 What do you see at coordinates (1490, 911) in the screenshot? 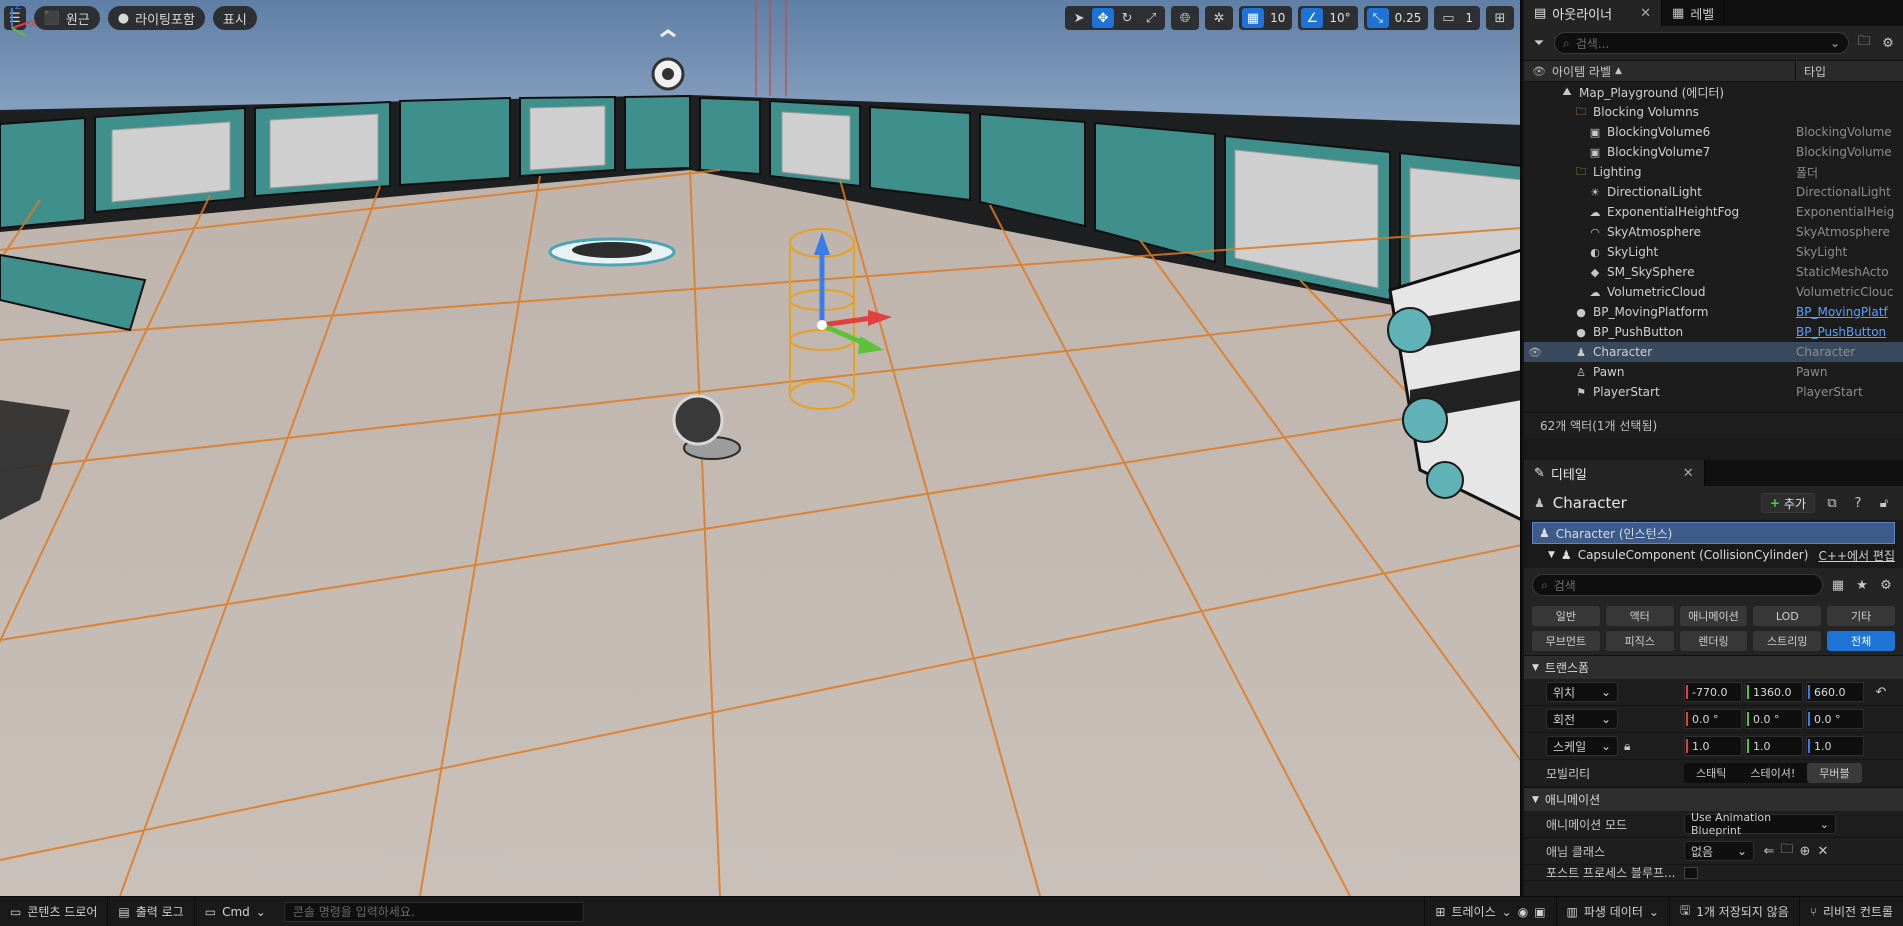
I see `trace-button: ⊞ 트레이스 ⌄ ◉ ▣` at bounding box center [1490, 911].